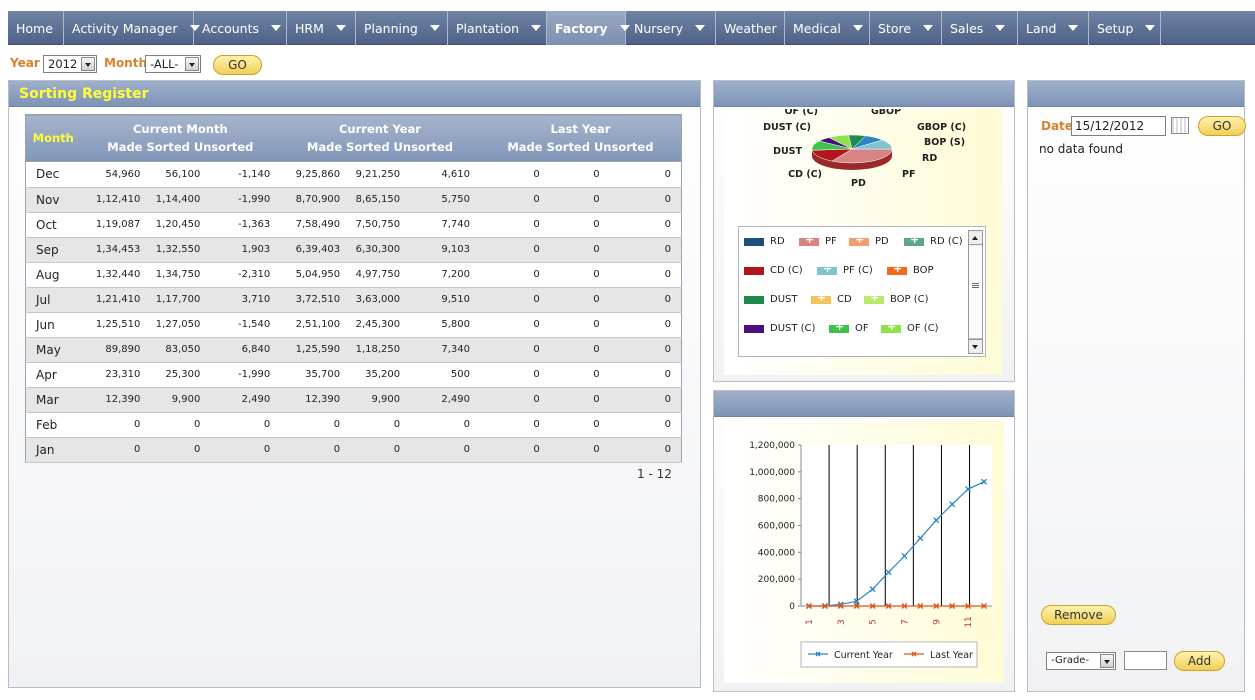 This screenshot has height=700, width=1255. What do you see at coordinates (858, 183) in the screenshot?
I see `pie-label: PD` at bounding box center [858, 183].